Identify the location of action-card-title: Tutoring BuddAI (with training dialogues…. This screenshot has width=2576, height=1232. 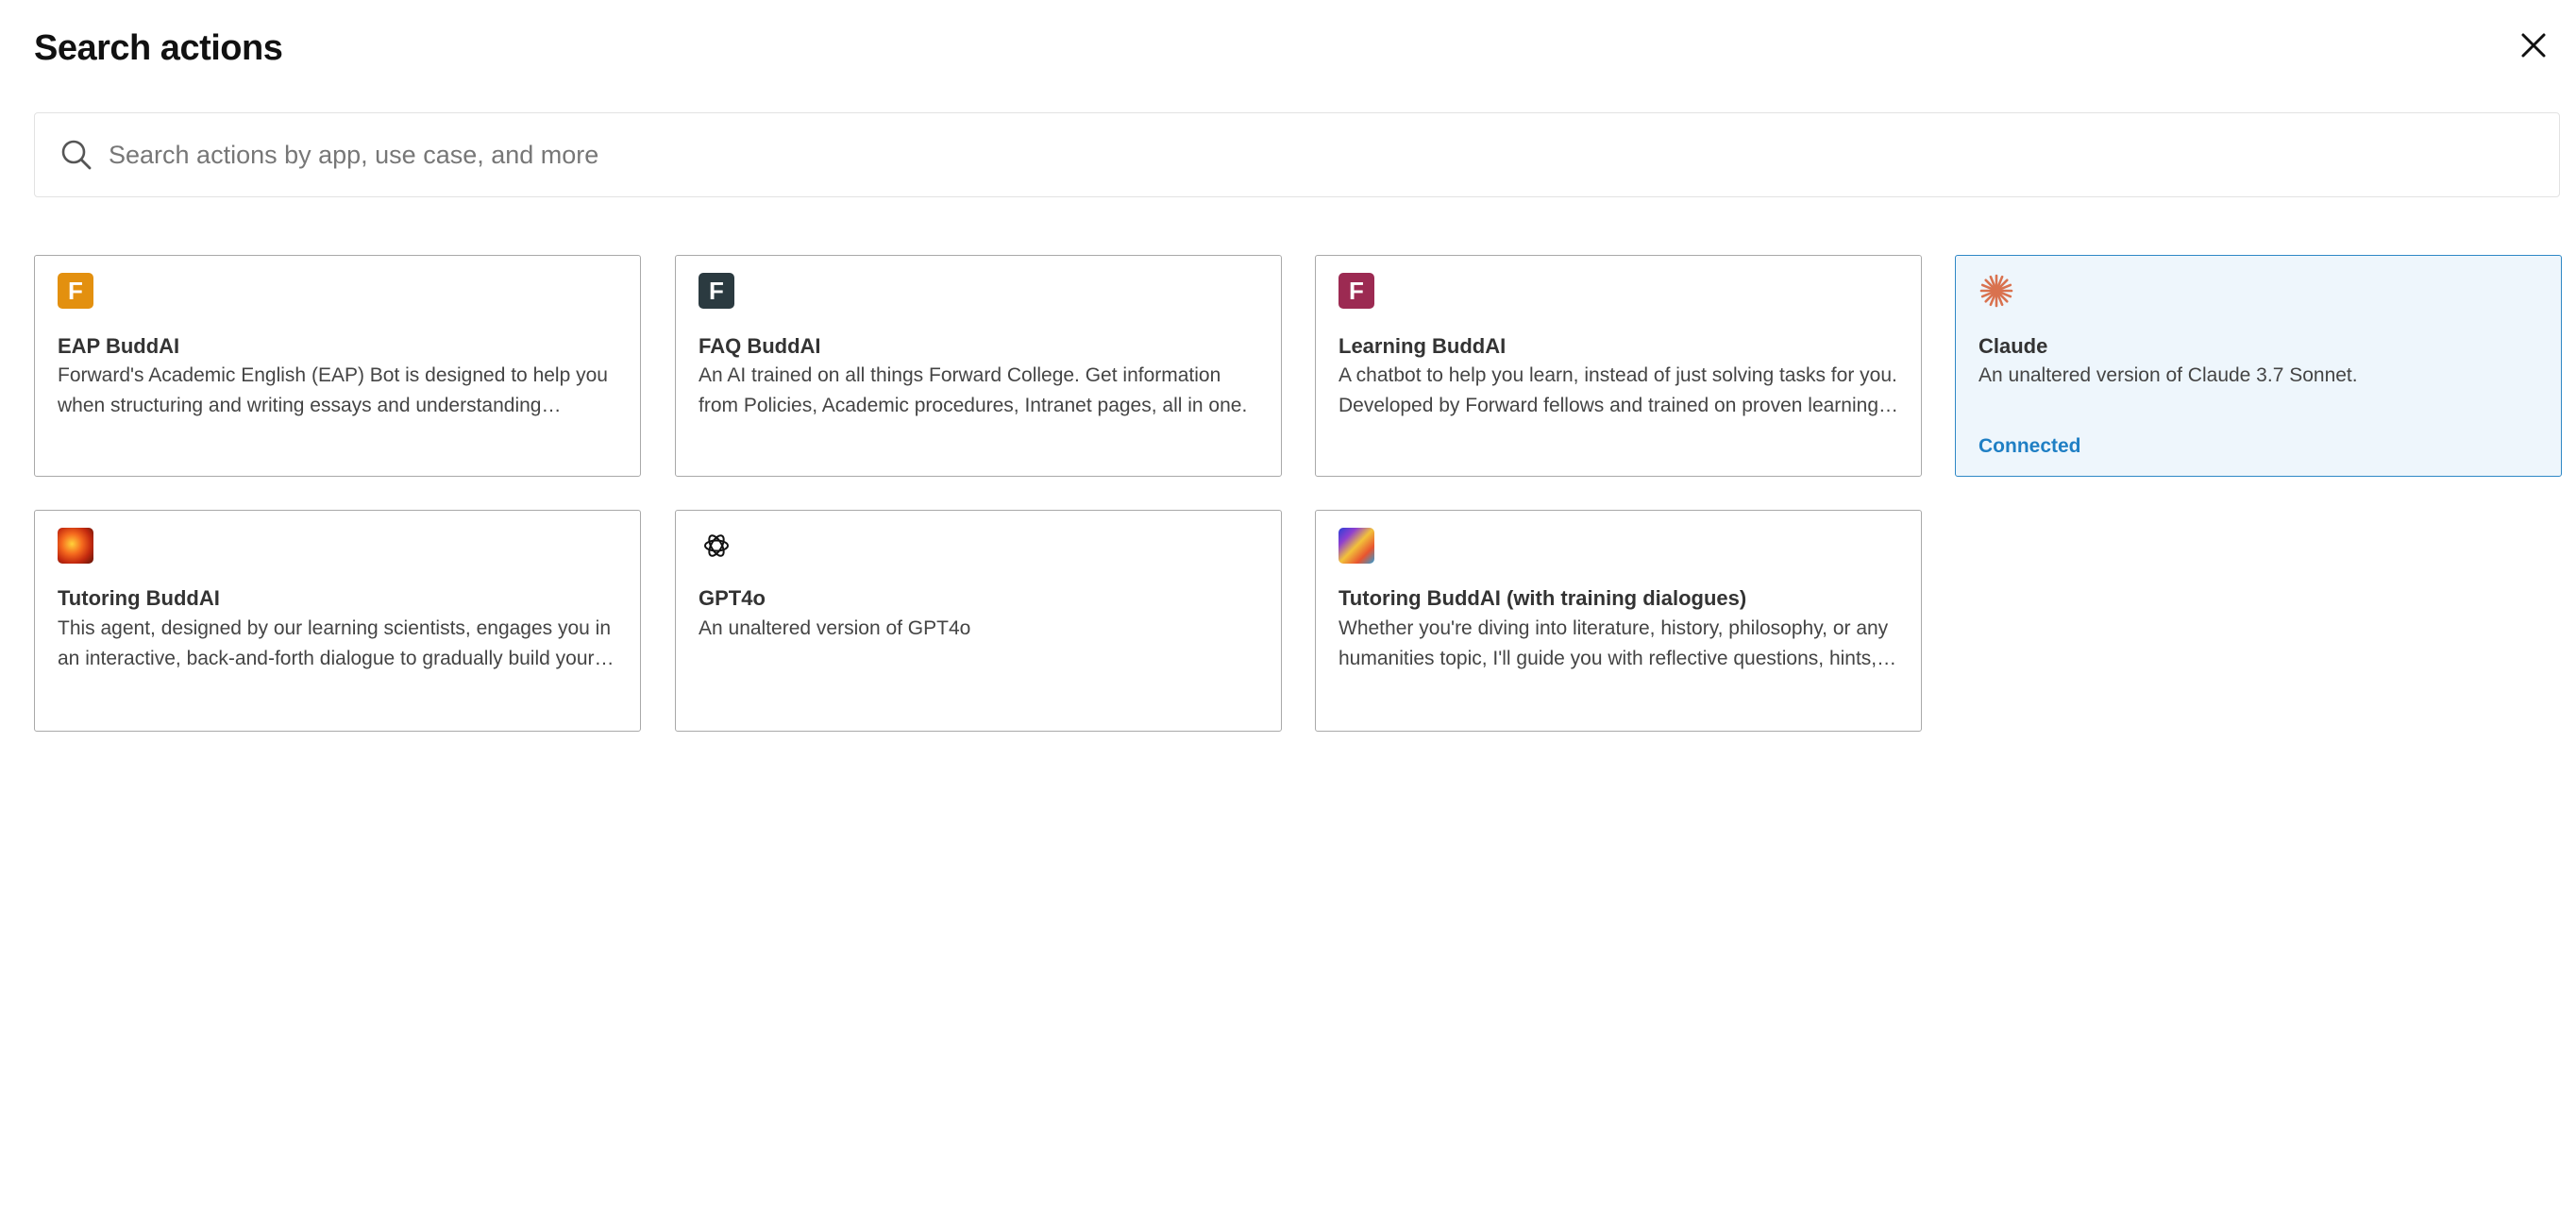
(1543, 598).